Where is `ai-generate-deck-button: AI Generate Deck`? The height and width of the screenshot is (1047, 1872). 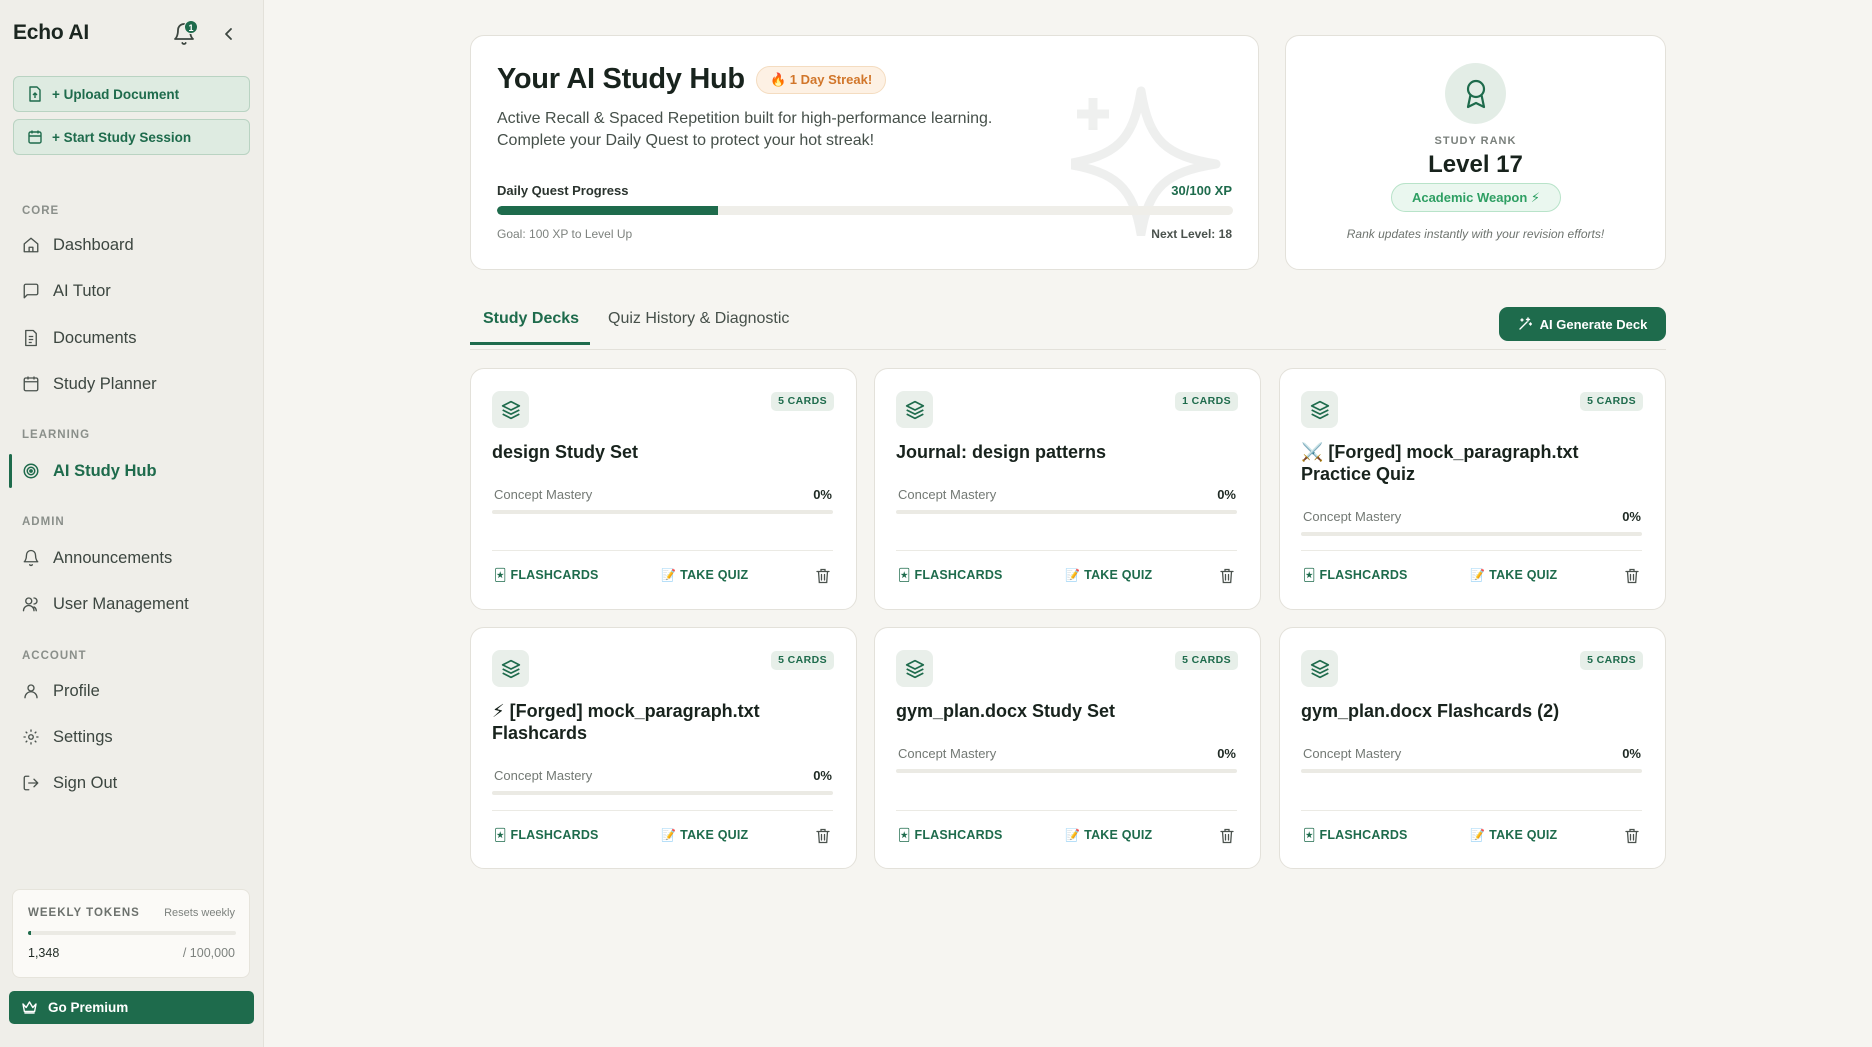 ai-generate-deck-button: AI Generate Deck is located at coordinates (1582, 324).